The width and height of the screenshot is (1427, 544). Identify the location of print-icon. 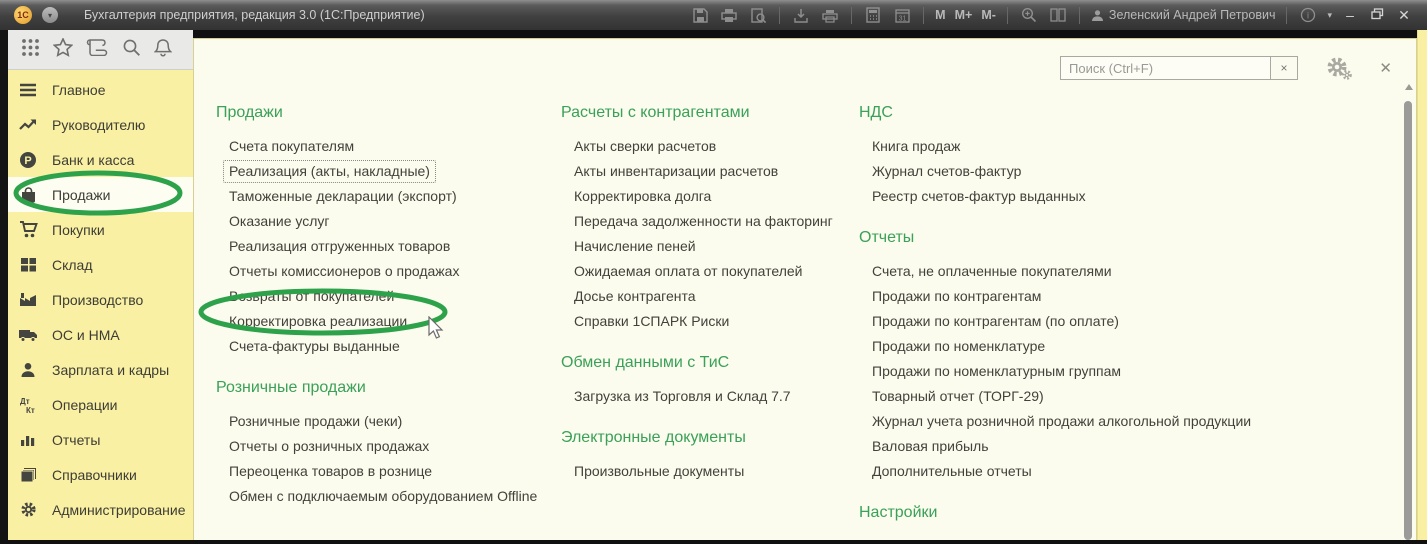
(729, 15).